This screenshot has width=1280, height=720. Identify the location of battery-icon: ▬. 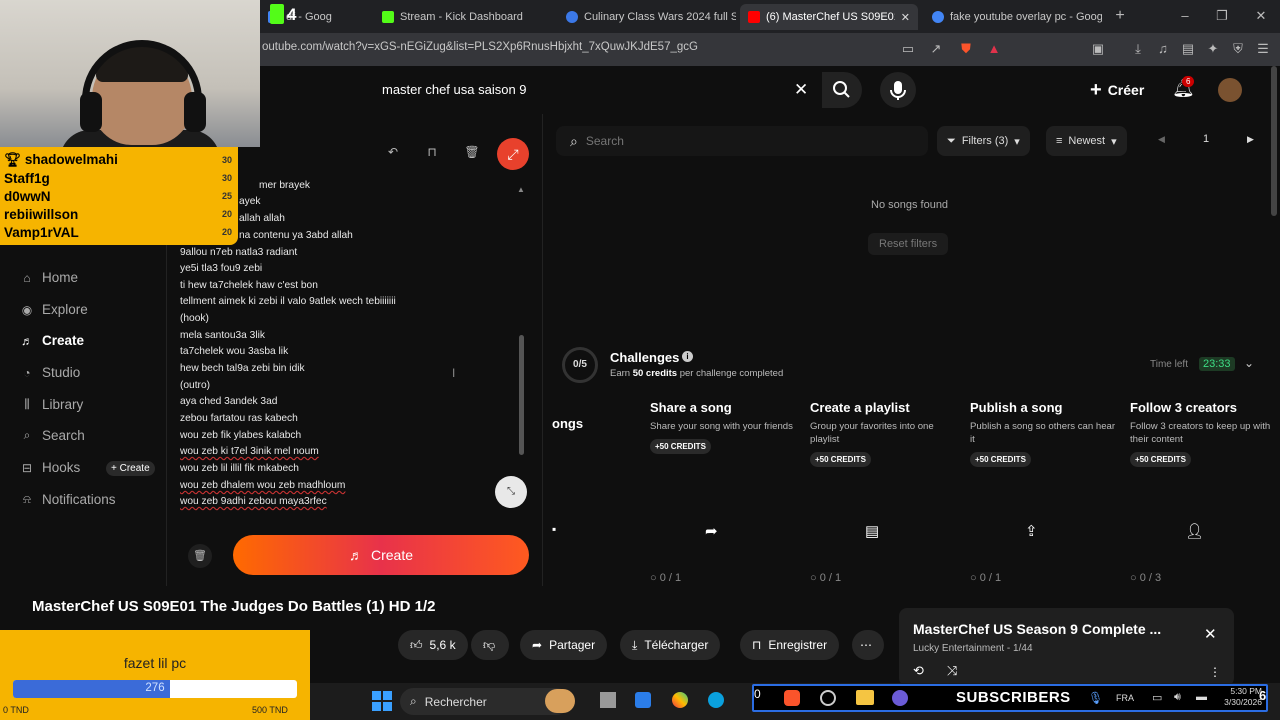
(1201, 697).